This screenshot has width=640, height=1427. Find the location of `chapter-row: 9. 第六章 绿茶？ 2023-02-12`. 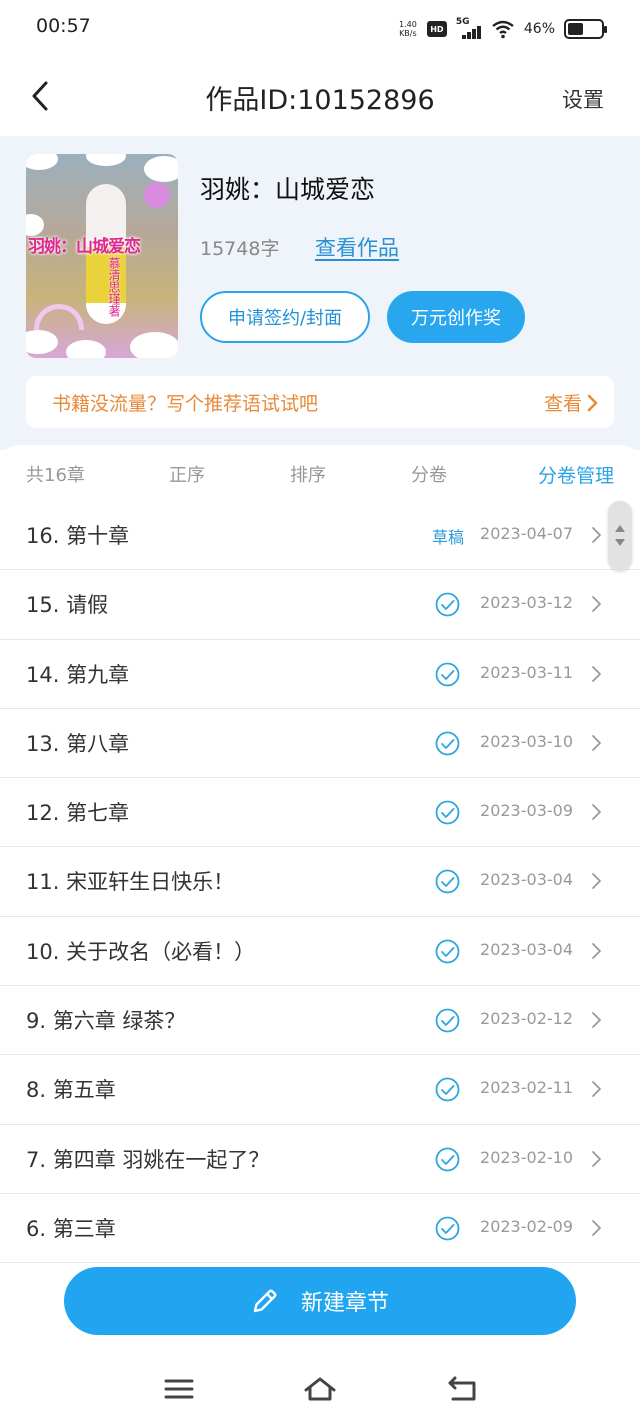

chapter-row: 9. 第六章 绿茶？ 2023-02-12 is located at coordinates (320, 1021).